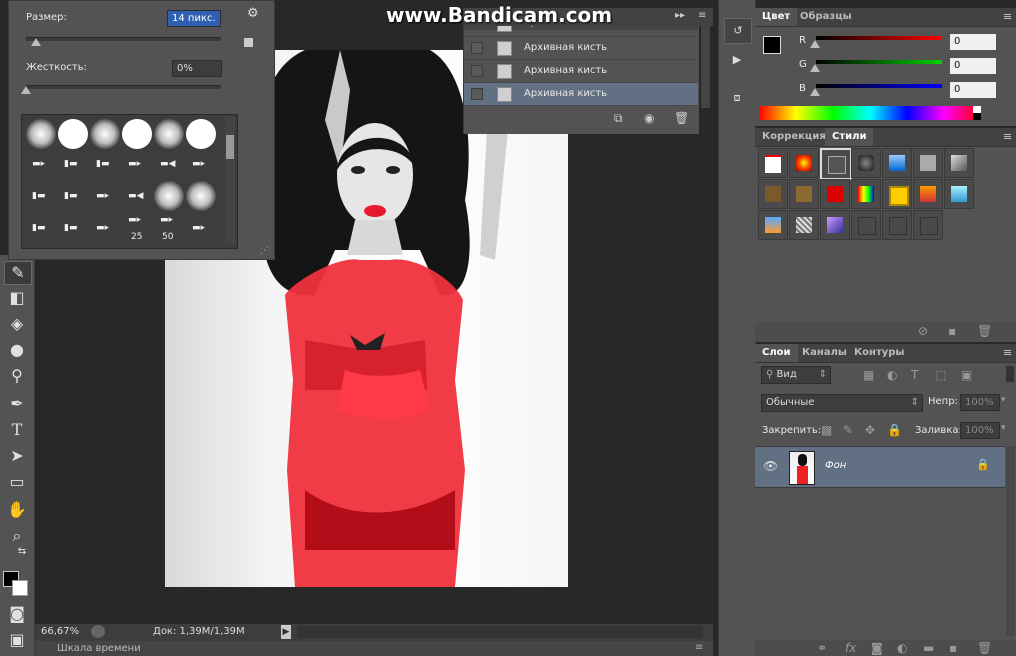 Image resolution: width=1016 pixels, height=656 pixels. Describe the element at coordinates (822, 648) in the screenshot. I see `link-layers-icon: ⚭` at that location.